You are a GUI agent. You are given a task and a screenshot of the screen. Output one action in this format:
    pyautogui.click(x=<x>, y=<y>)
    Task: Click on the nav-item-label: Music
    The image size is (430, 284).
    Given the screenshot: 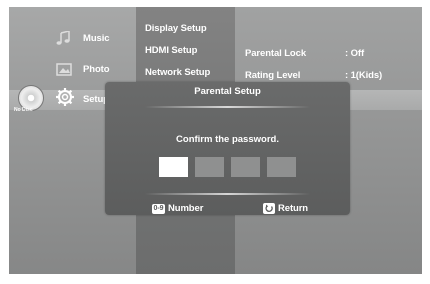 What is the action you would take?
    pyautogui.click(x=96, y=38)
    